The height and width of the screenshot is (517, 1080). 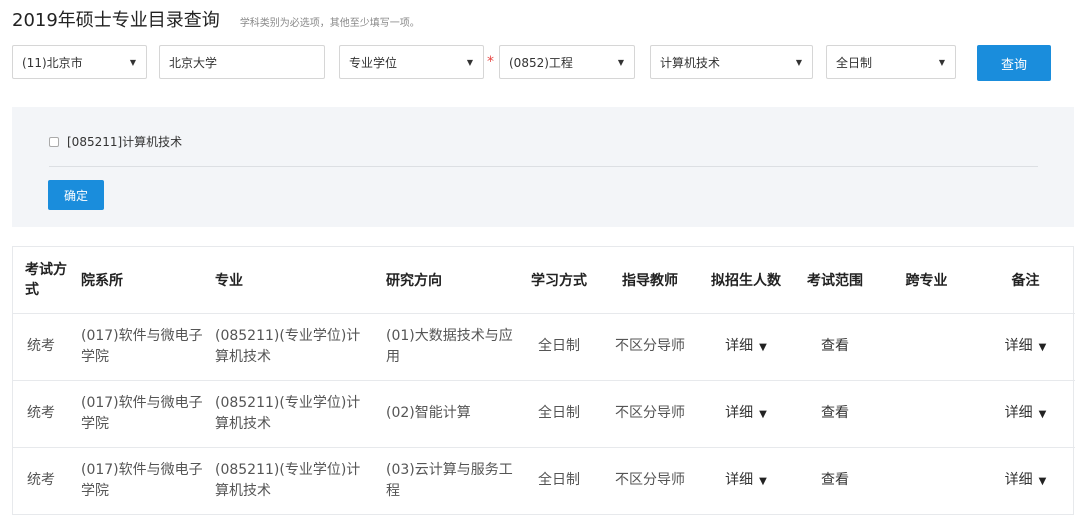 What do you see at coordinates (926, 280) in the screenshot?
I see `header-cross-major: 跨专业` at bounding box center [926, 280].